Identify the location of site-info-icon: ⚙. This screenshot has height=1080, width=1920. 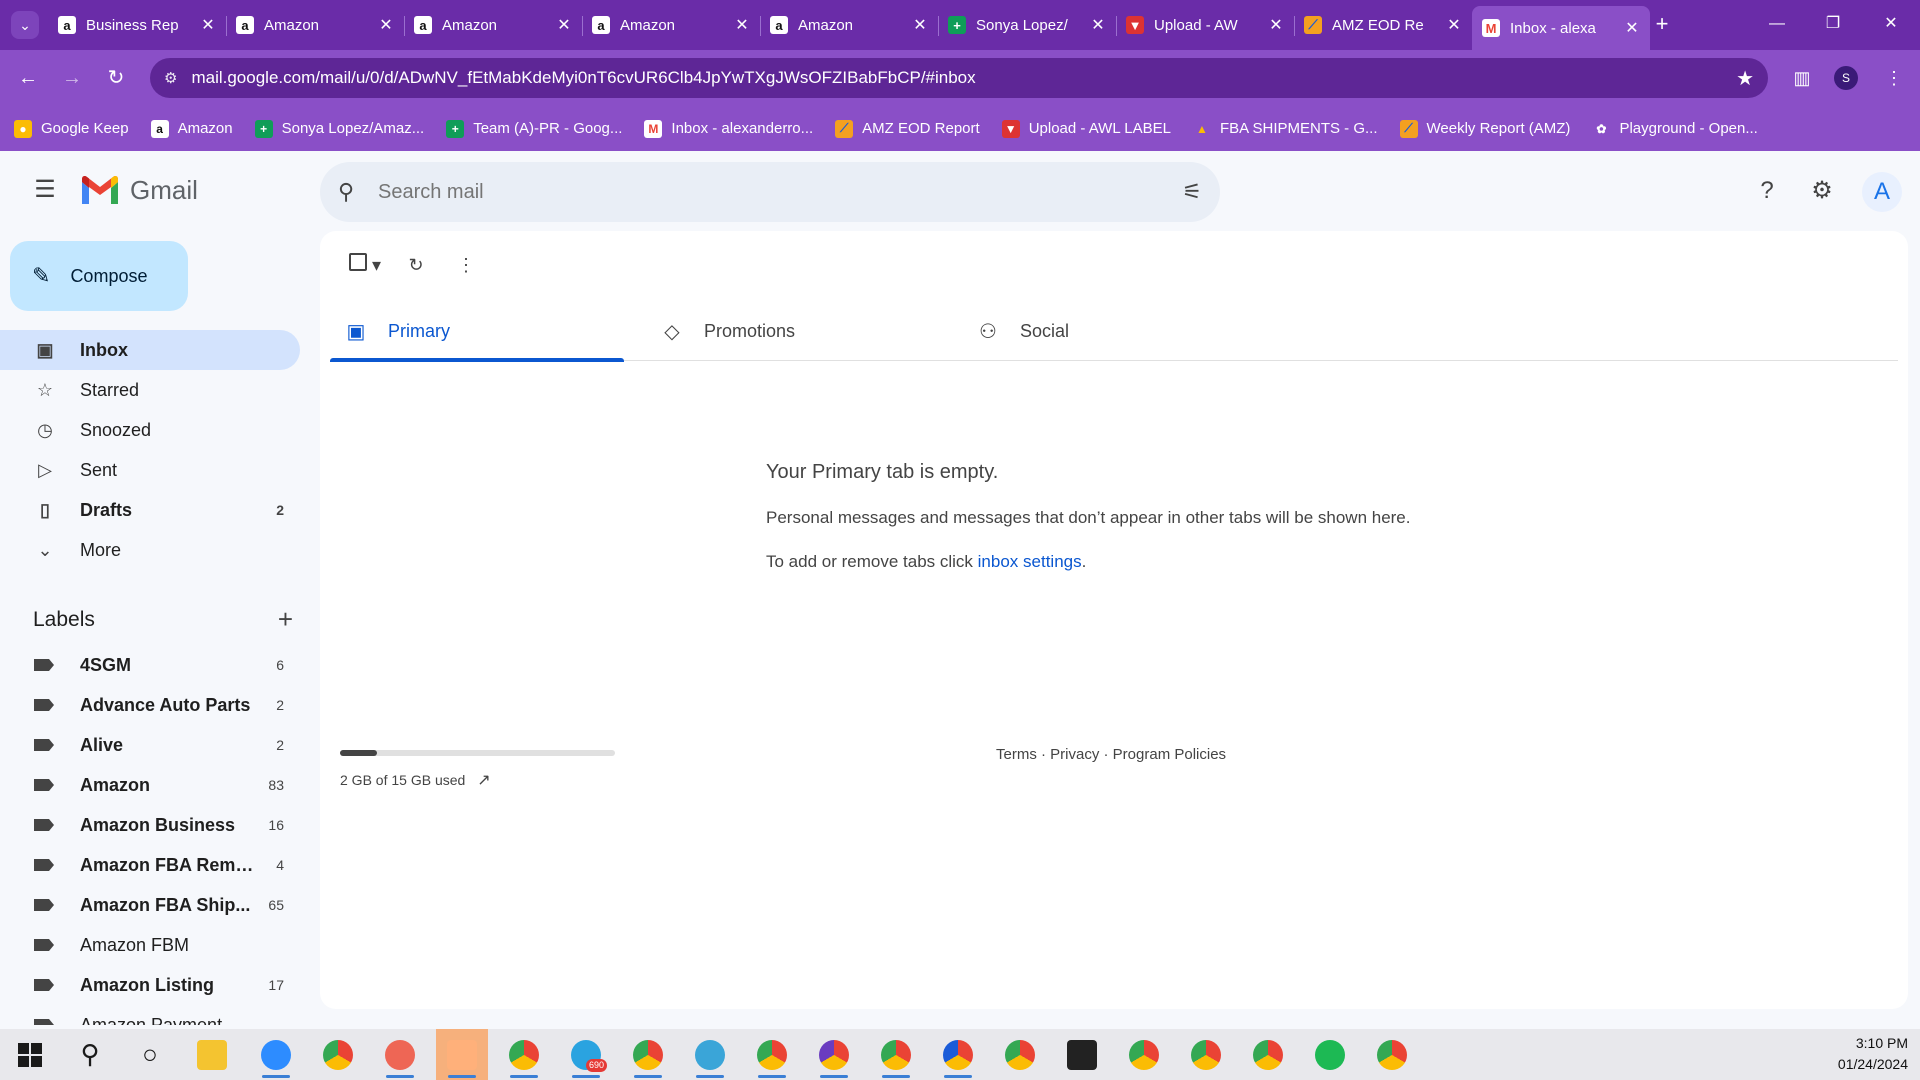
(170, 78).